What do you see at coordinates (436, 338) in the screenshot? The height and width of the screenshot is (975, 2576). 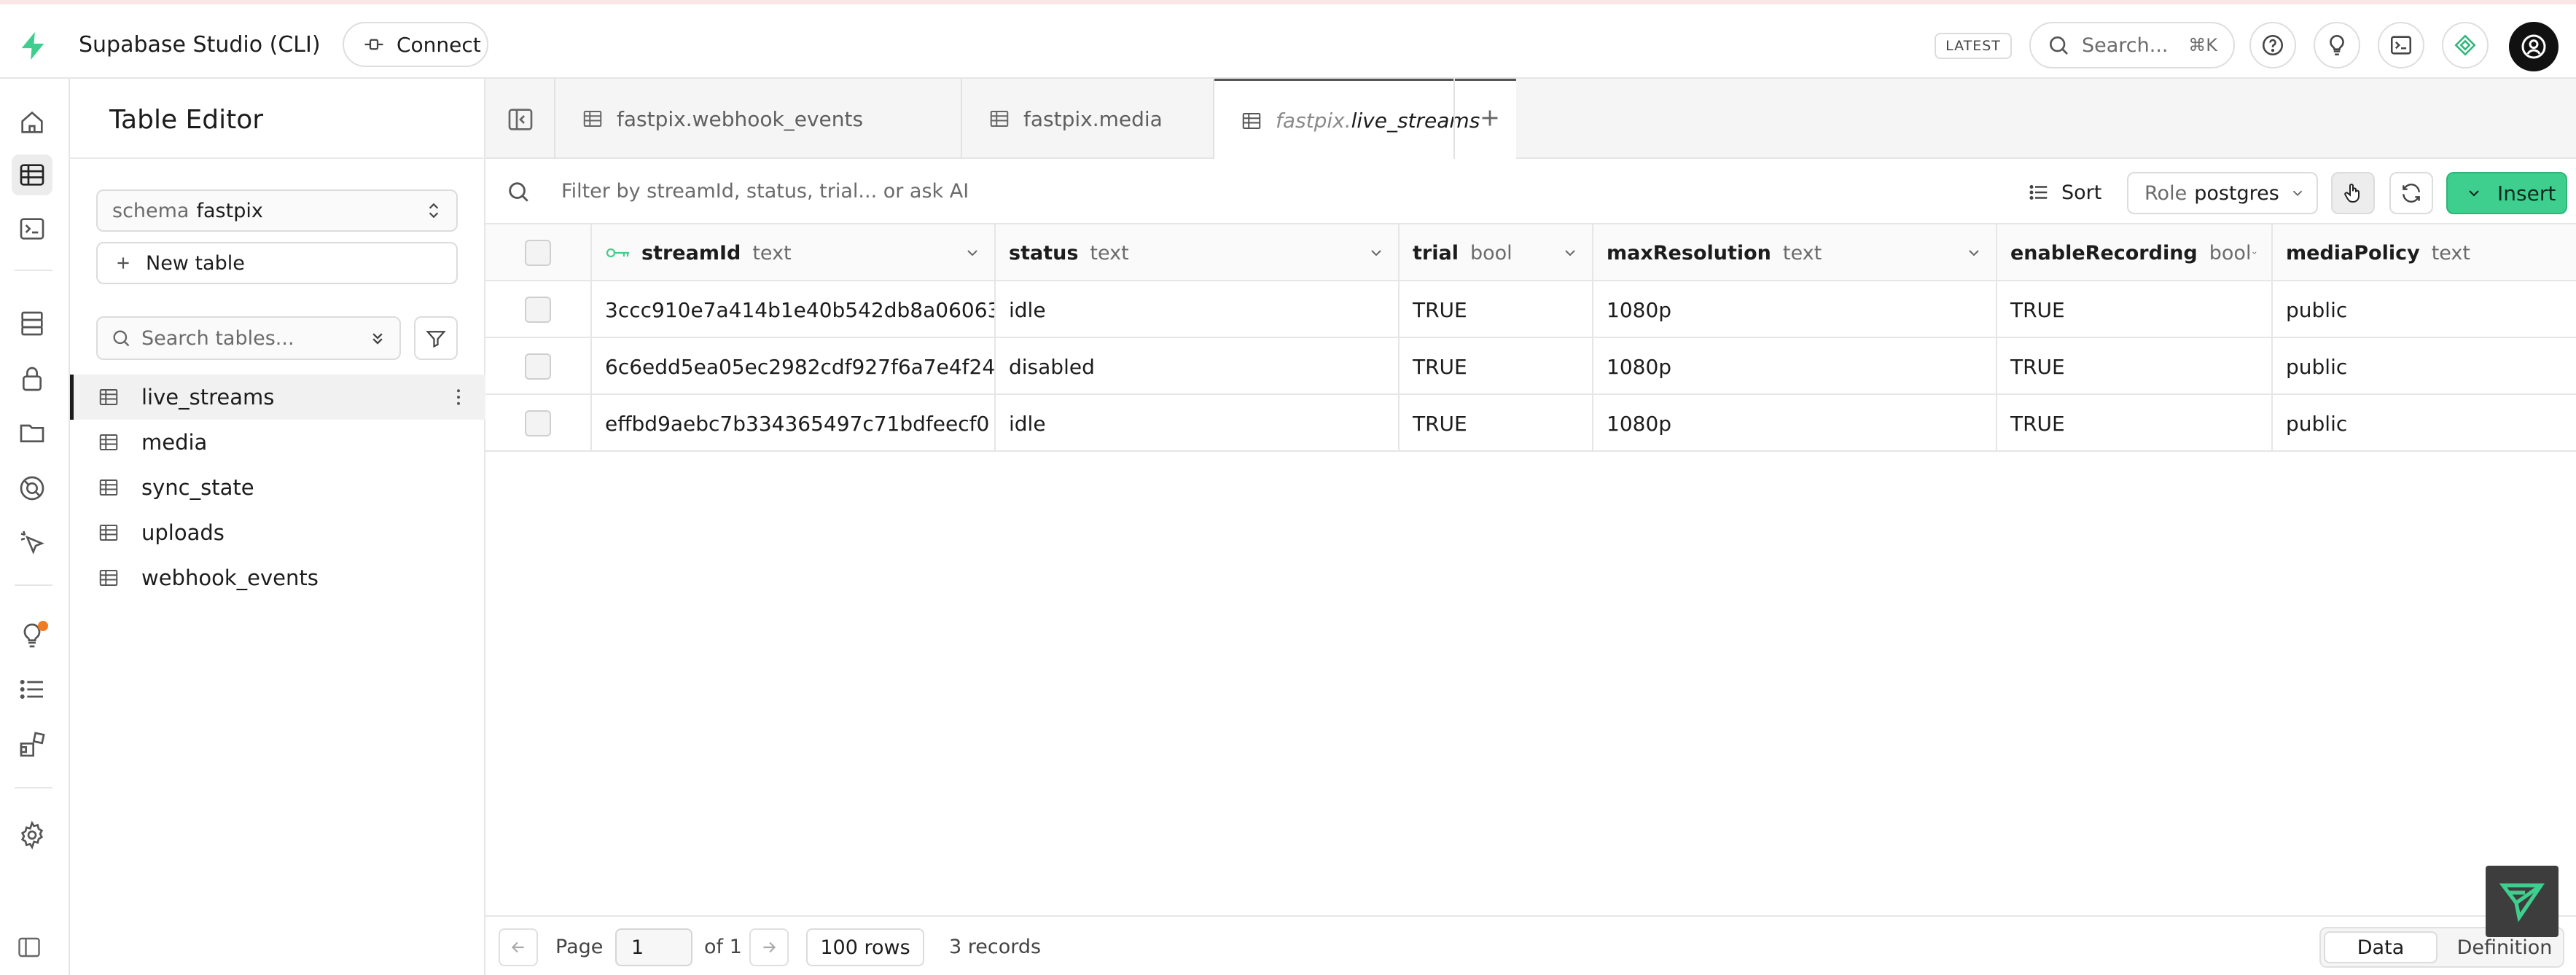 I see `filter-tables-button` at bounding box center [436, 338].